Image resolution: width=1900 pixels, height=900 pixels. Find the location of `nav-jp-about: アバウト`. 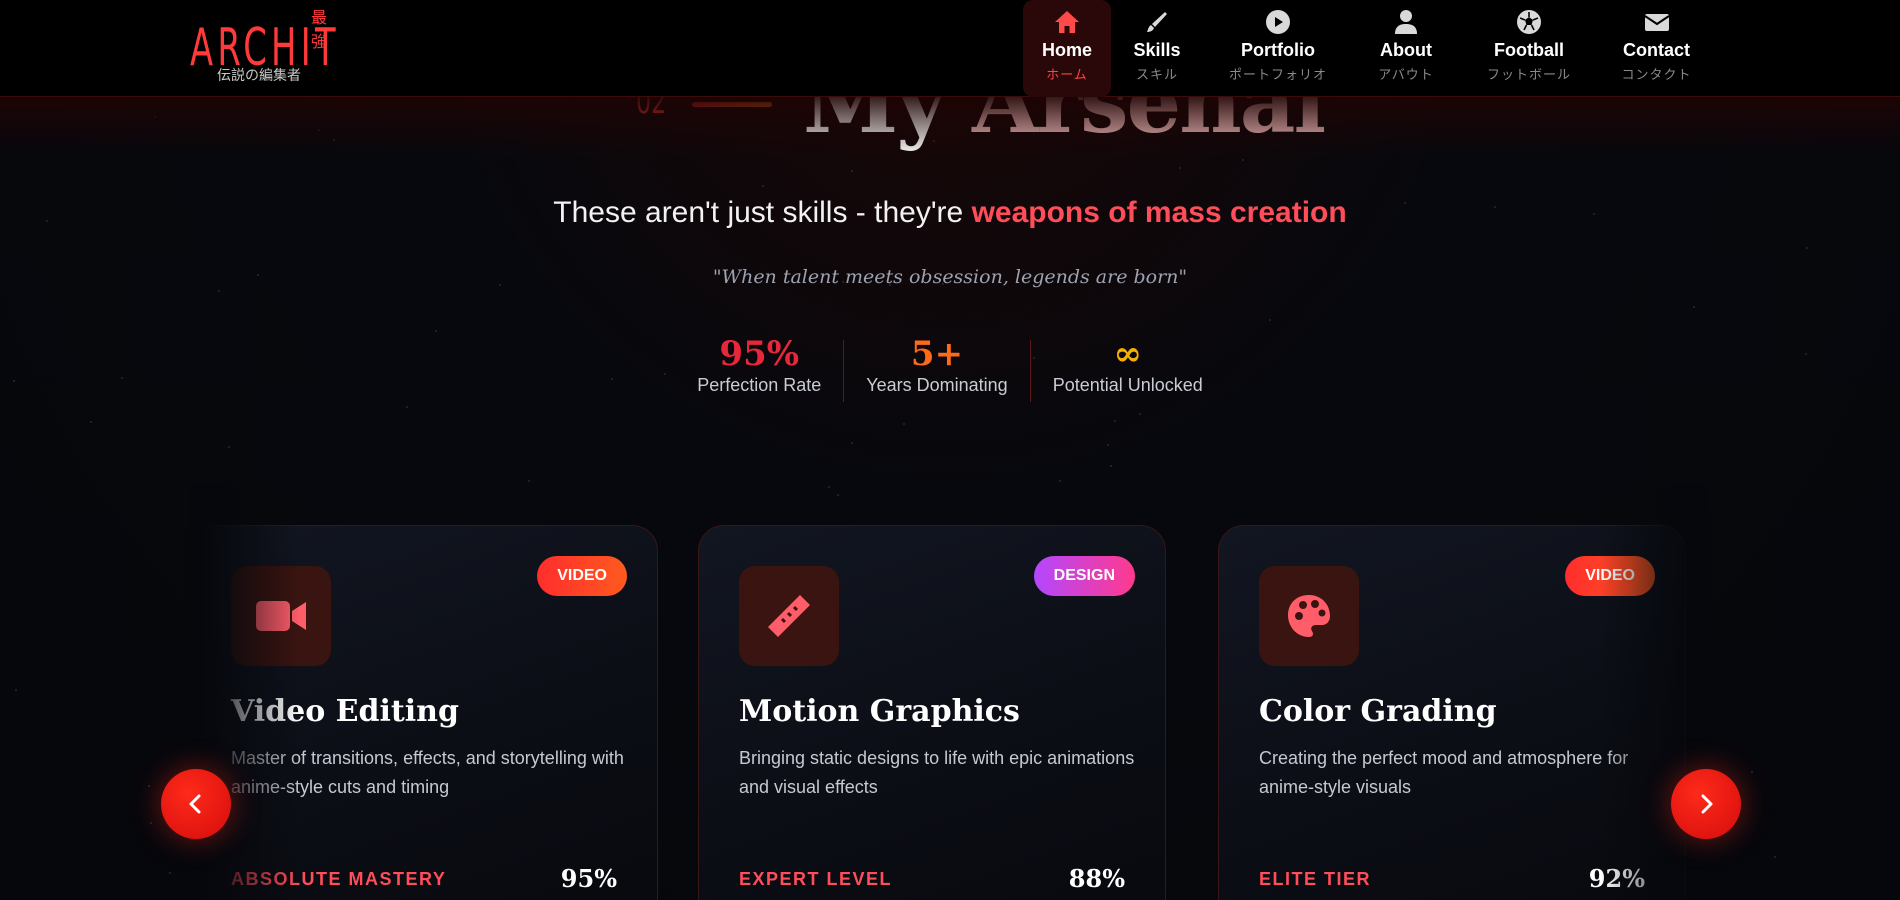

nav-jp-about: アバウト is located at coordinates (1406, 75).